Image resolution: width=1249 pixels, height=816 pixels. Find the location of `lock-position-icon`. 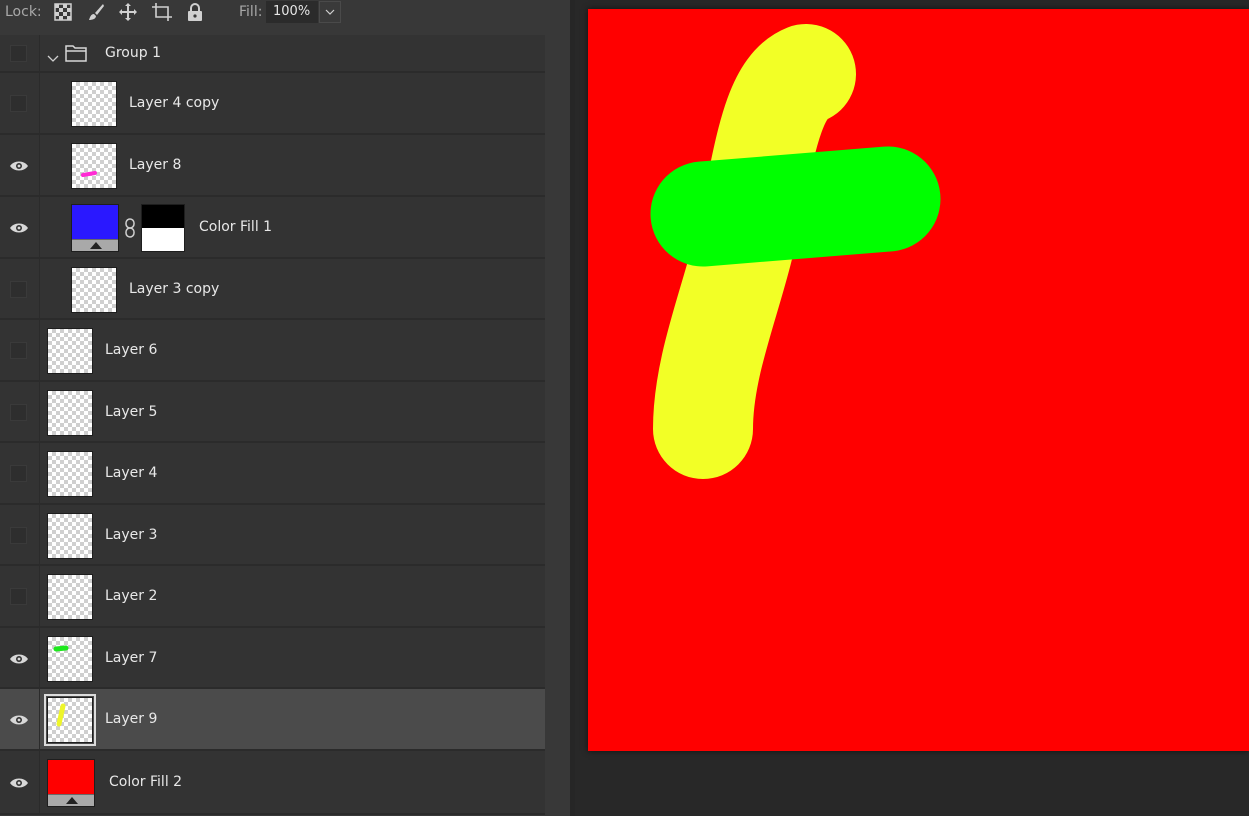

lock-position-icon is located at coordinates (128, 12).